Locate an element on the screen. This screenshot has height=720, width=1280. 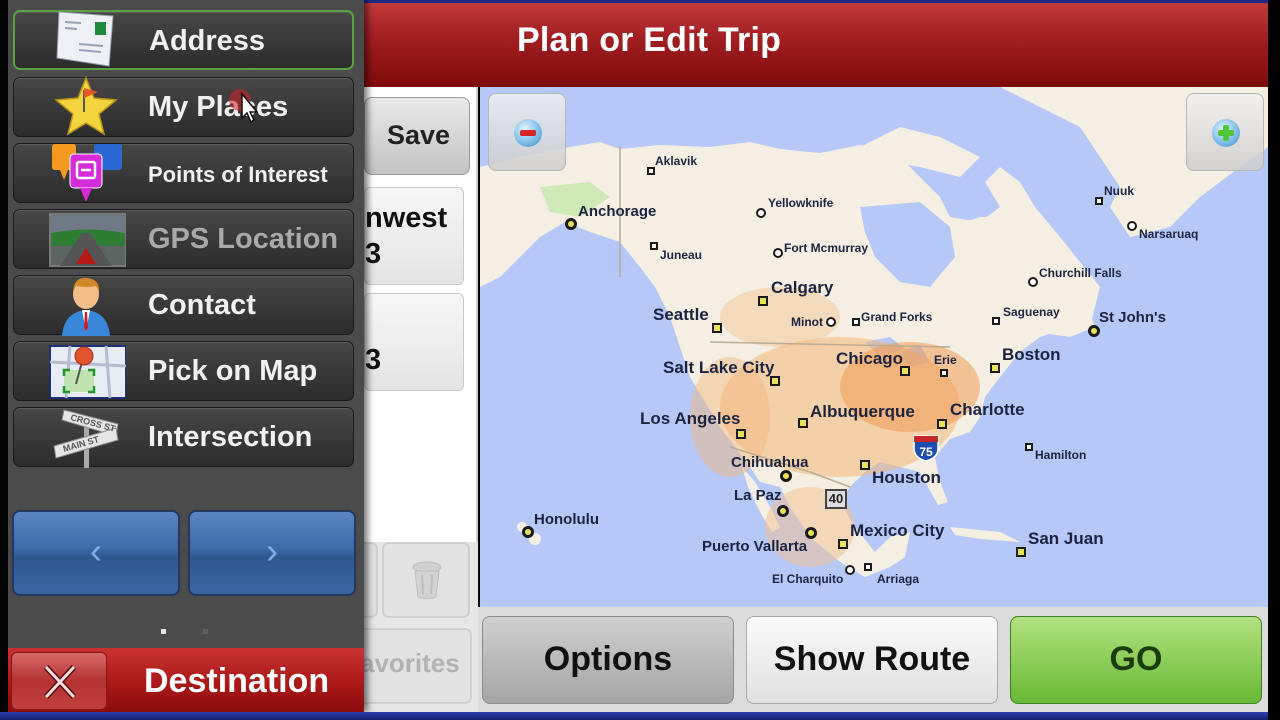
options-button: Options is located at coordinates (608, 660).